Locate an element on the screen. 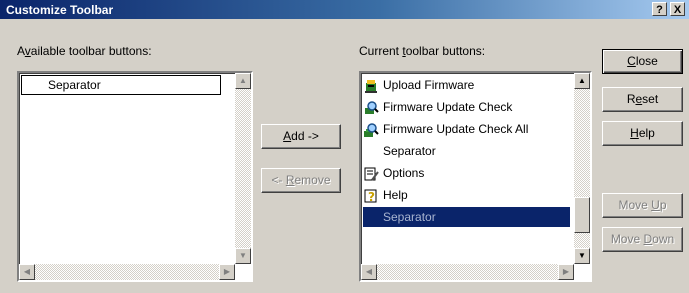 The height and width of the screenshot is (293, 689). move-down-button: Move Down is located at coordinates (642, 239).